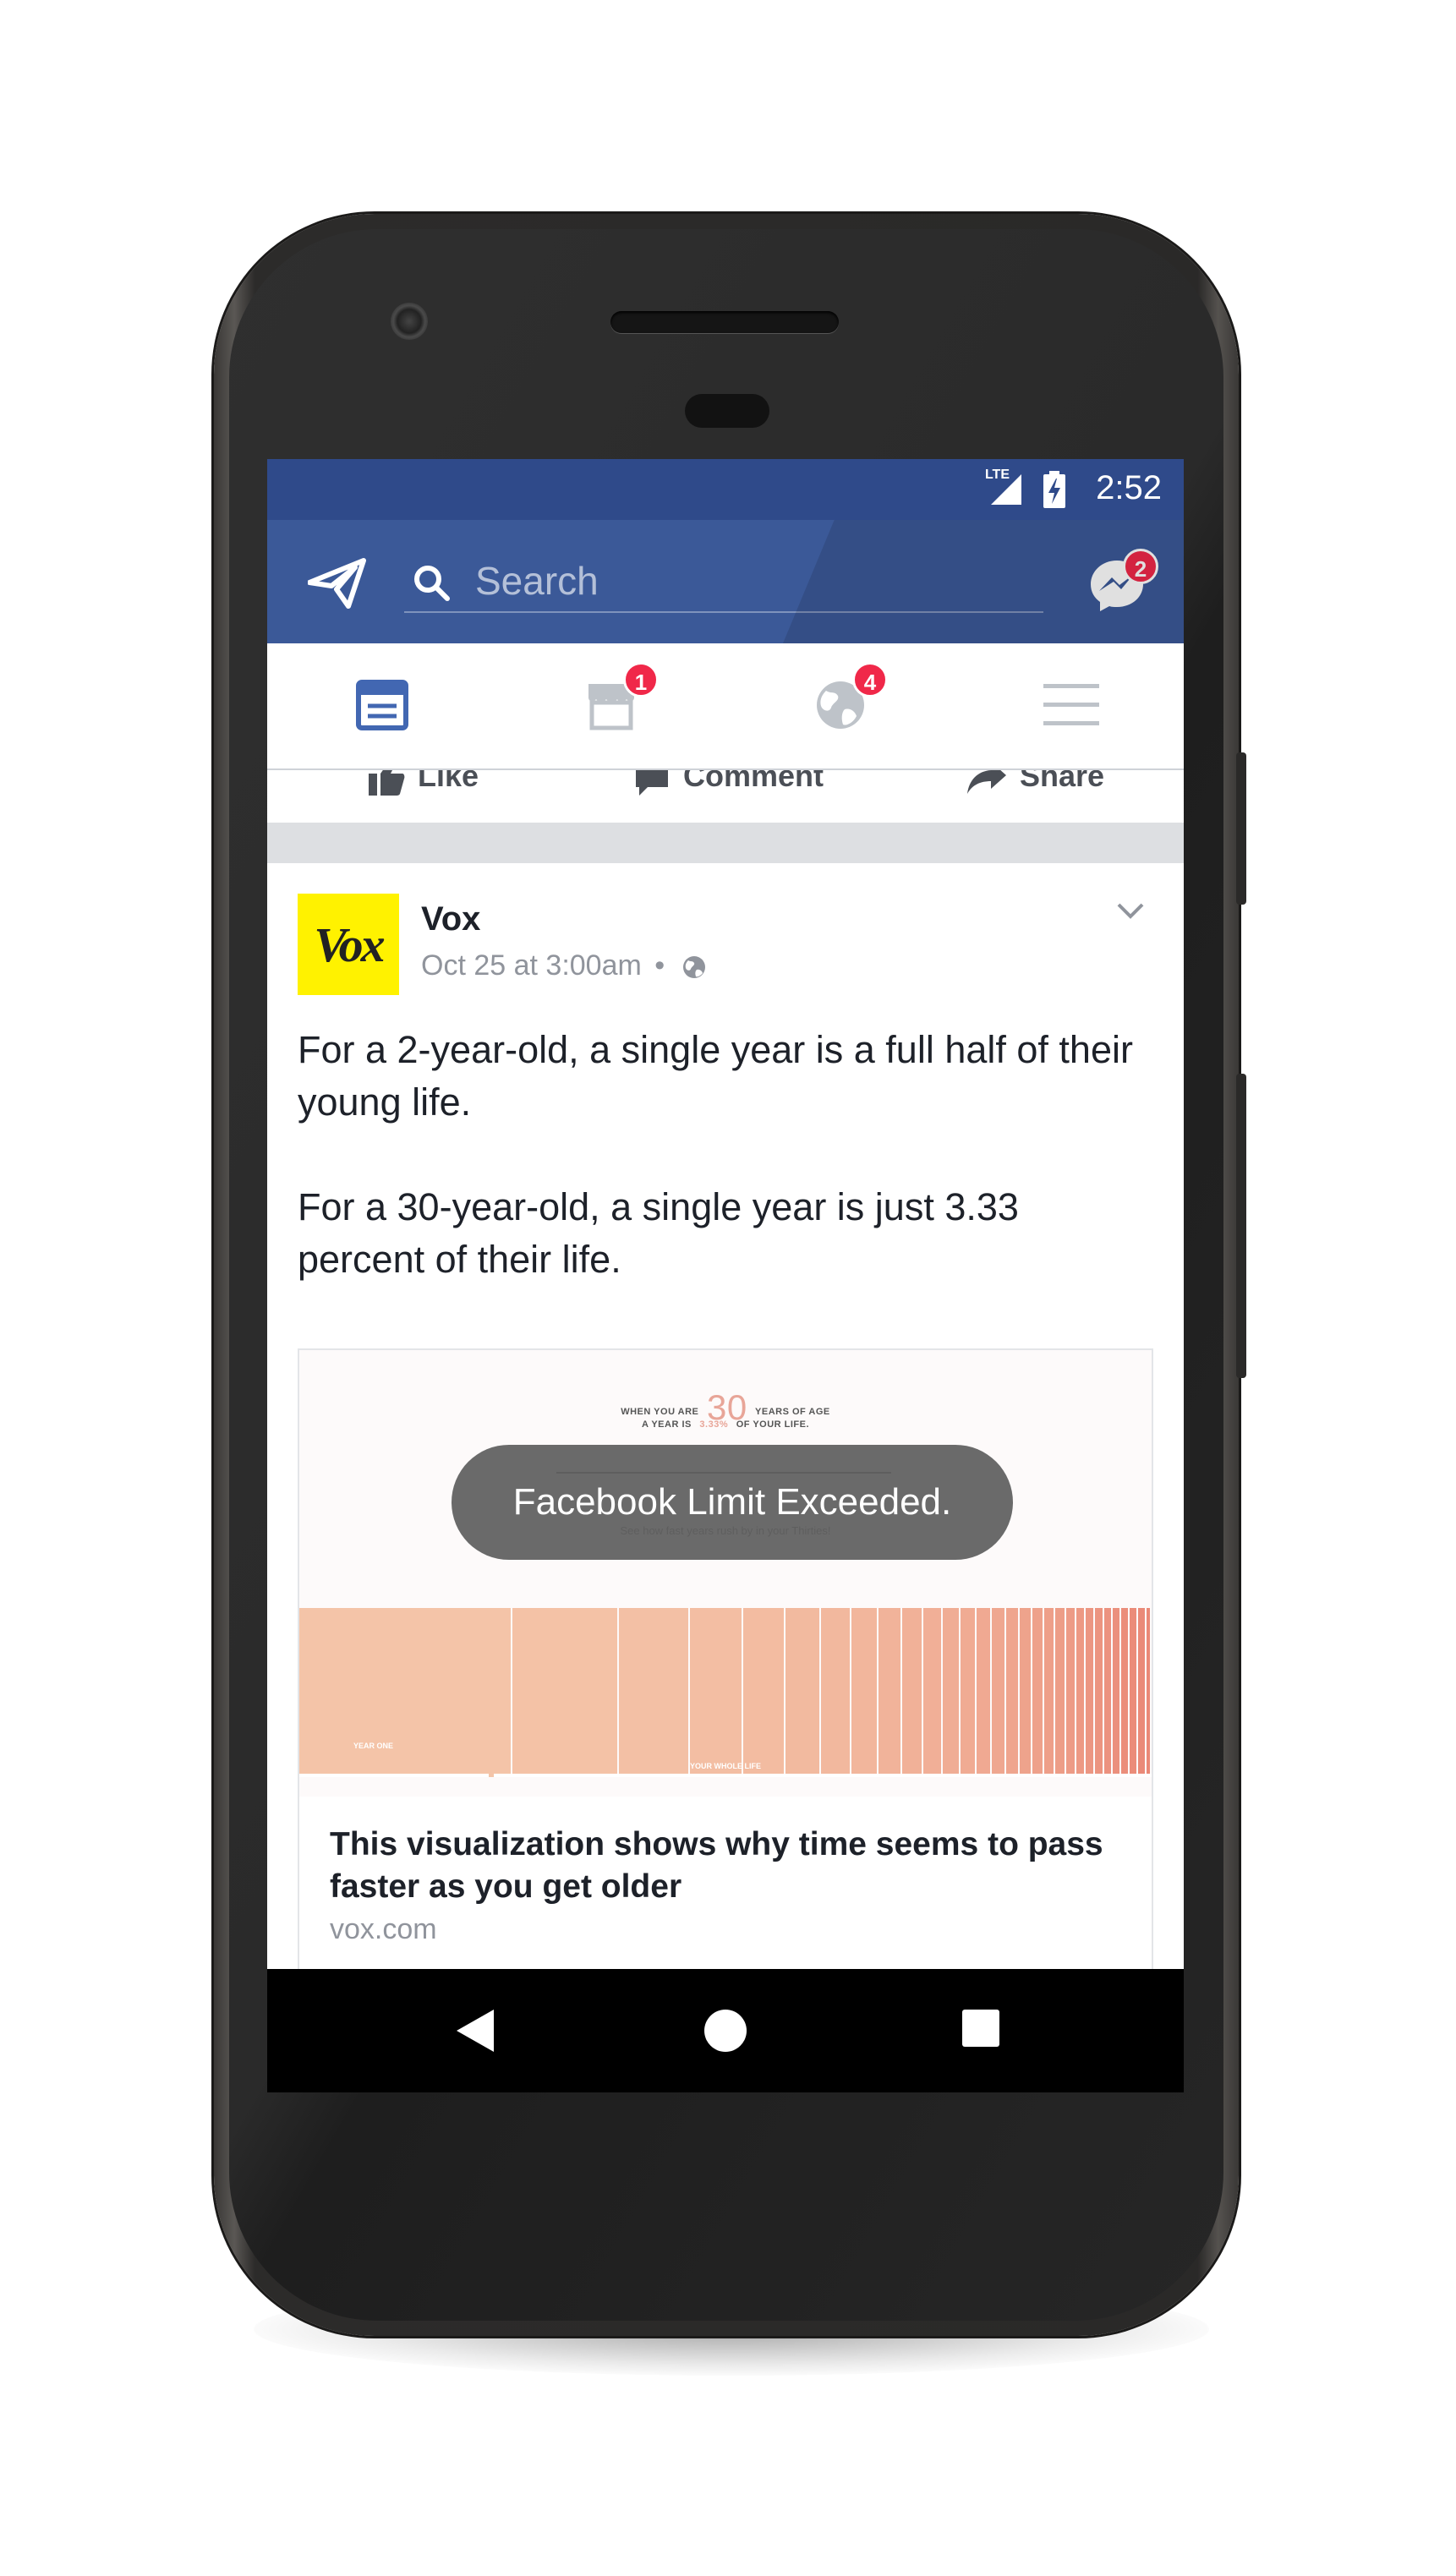 The width and height of the screenshot is (1456, 2576). I want to click on messenger-badge: 2, so click(1140, 566).